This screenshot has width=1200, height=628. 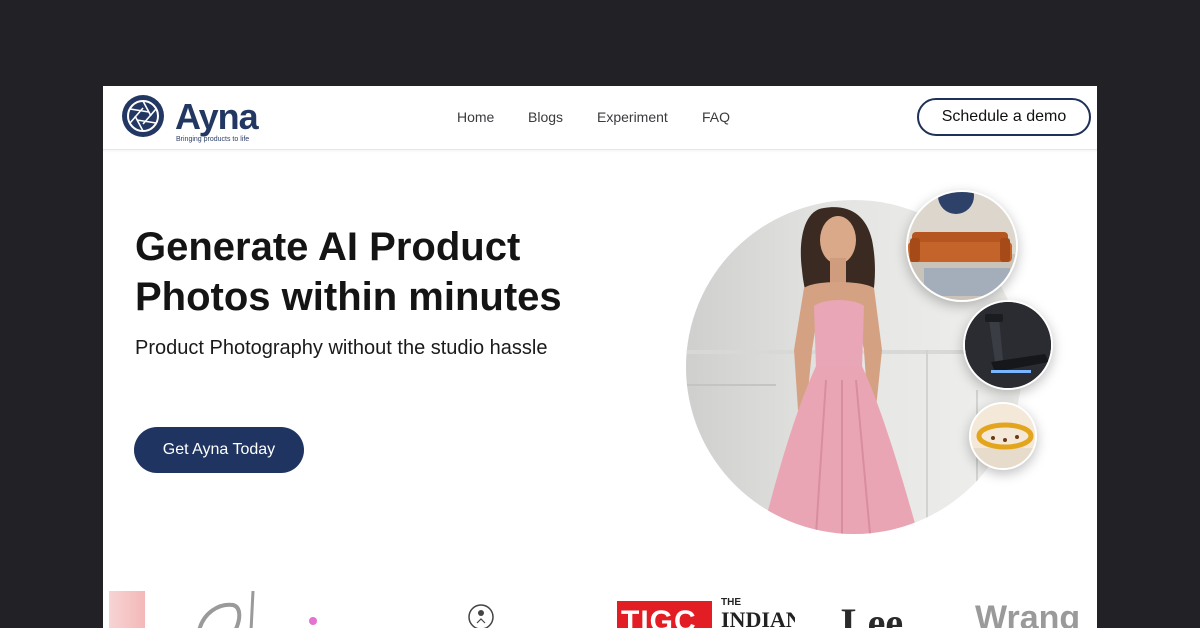 What do you see at coordinates (217, 116) in the screenshot?
I see `brand-name: Ayna` at bounding box center [217, 116].